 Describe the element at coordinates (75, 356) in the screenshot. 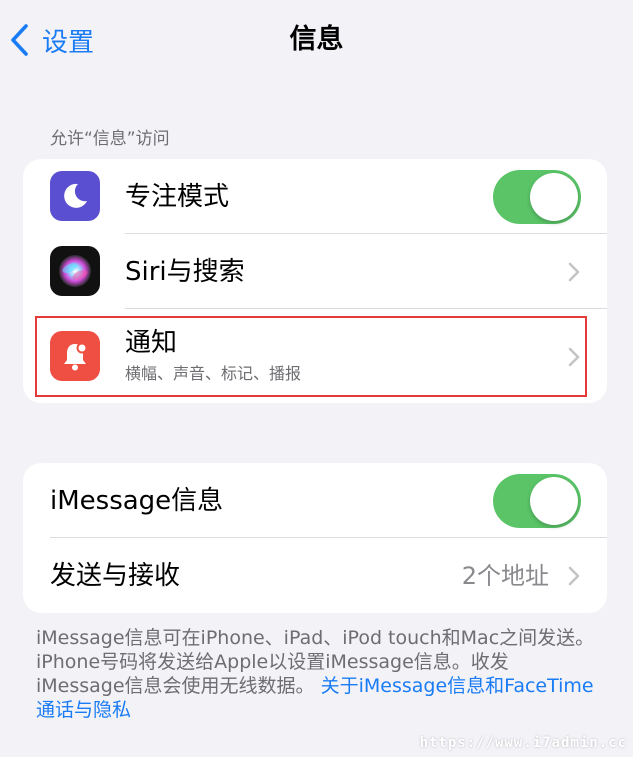

I see `bell-icon` at that location.